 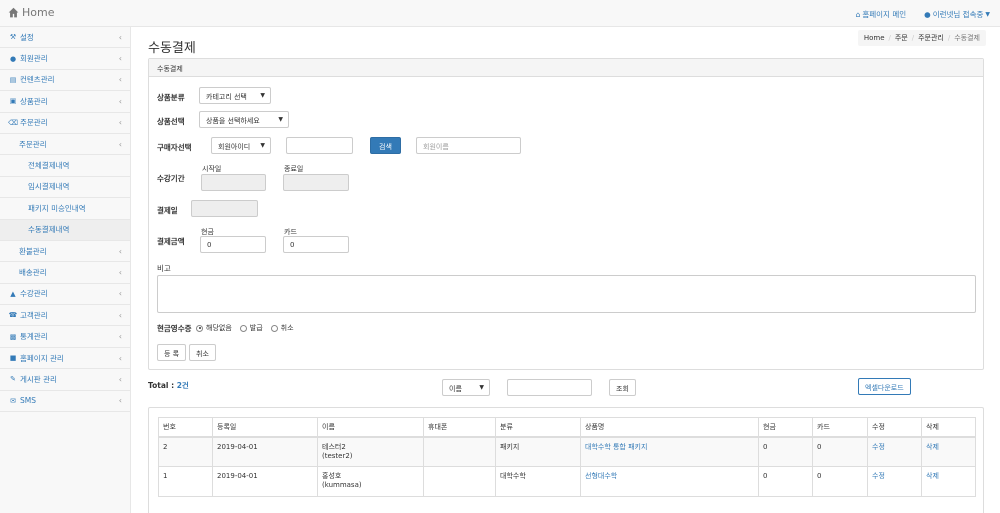 What do you see at coordinates (65, 102) in the screenshot?
I see `sidebar-item-products: ▣ 상품관리 ‹` at bounding box center [65, 102].